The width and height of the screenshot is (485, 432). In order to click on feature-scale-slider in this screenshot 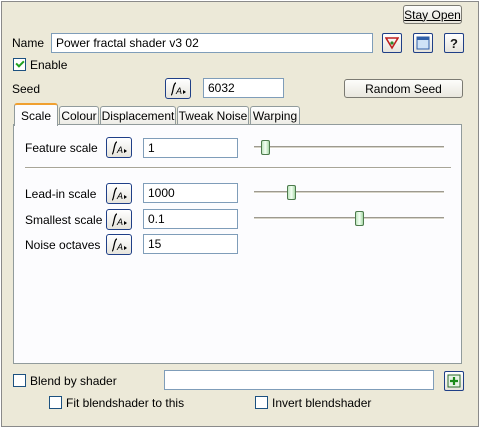, I will do `click(349, 148)`.